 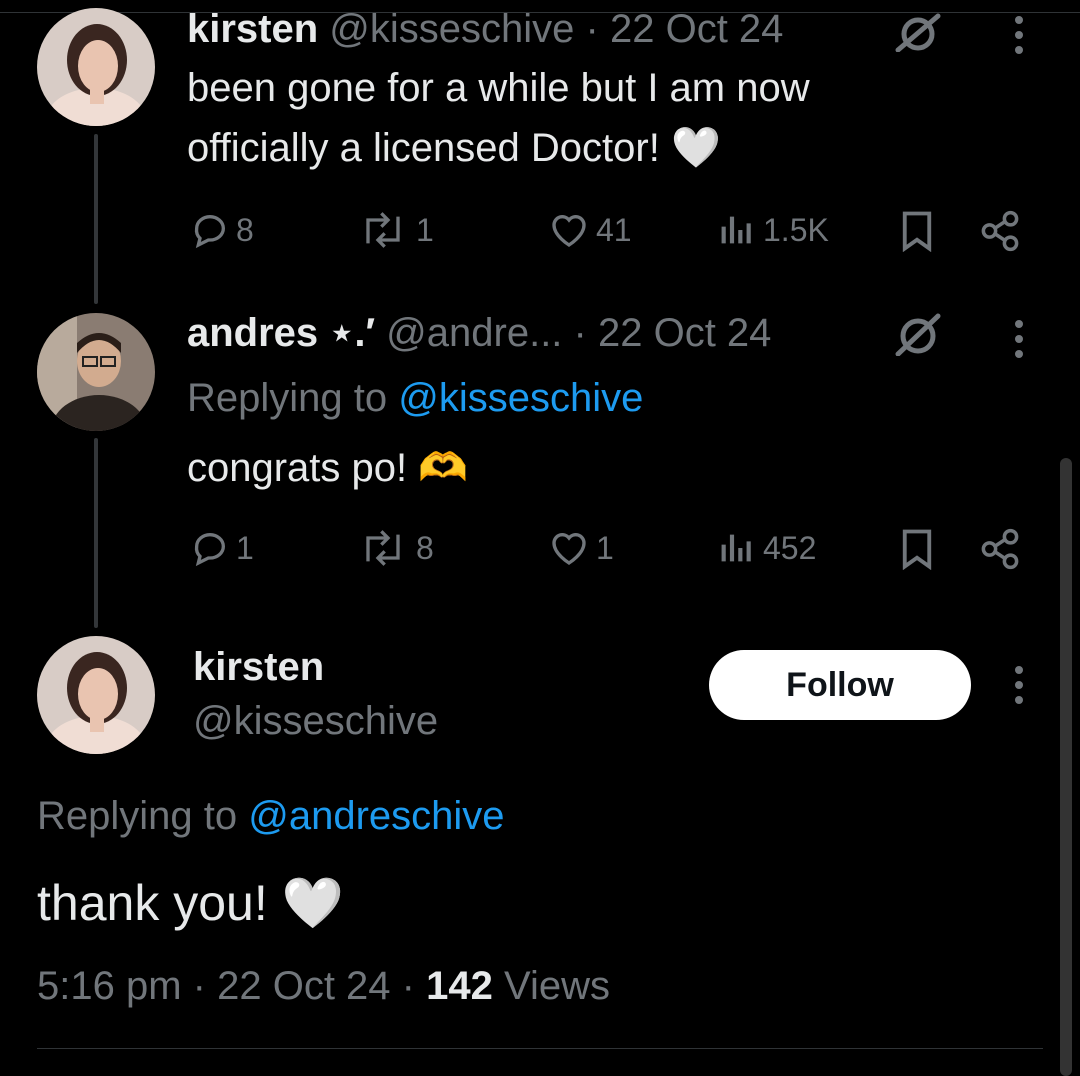 I want to click on views-button: 1.5K, so click(x=773, y=230).